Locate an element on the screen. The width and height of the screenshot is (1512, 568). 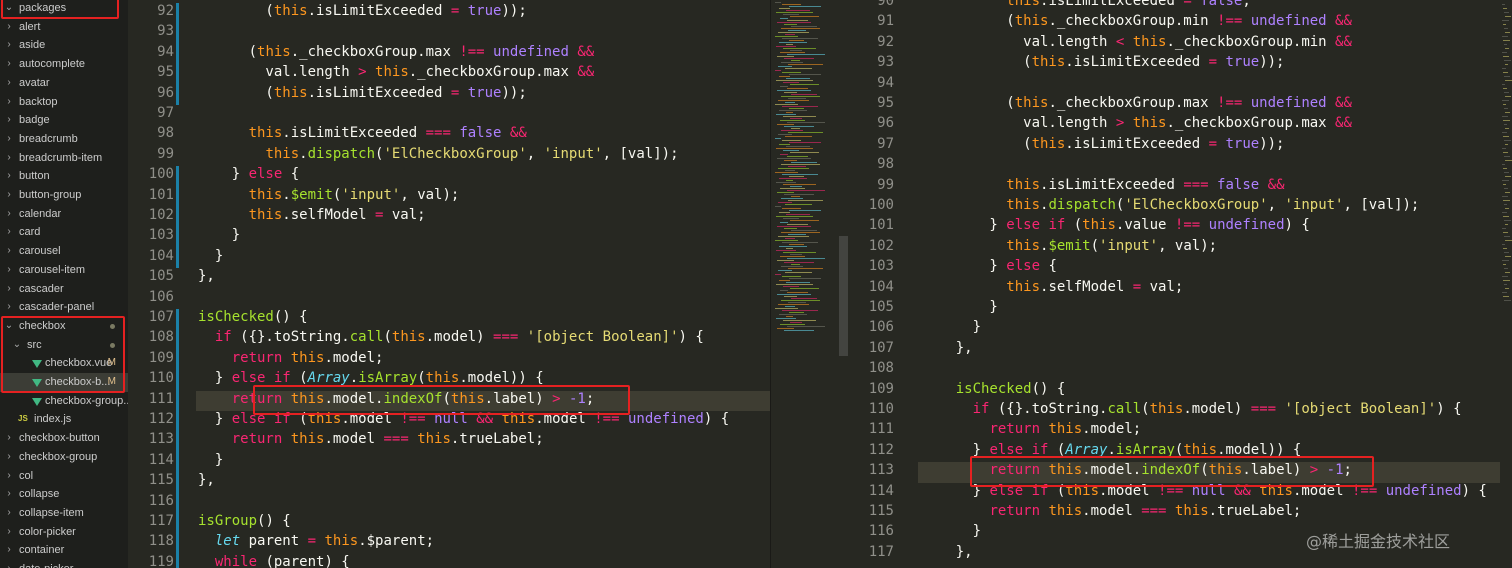
tree-item: › button-group is located at coordinates (64, 195).